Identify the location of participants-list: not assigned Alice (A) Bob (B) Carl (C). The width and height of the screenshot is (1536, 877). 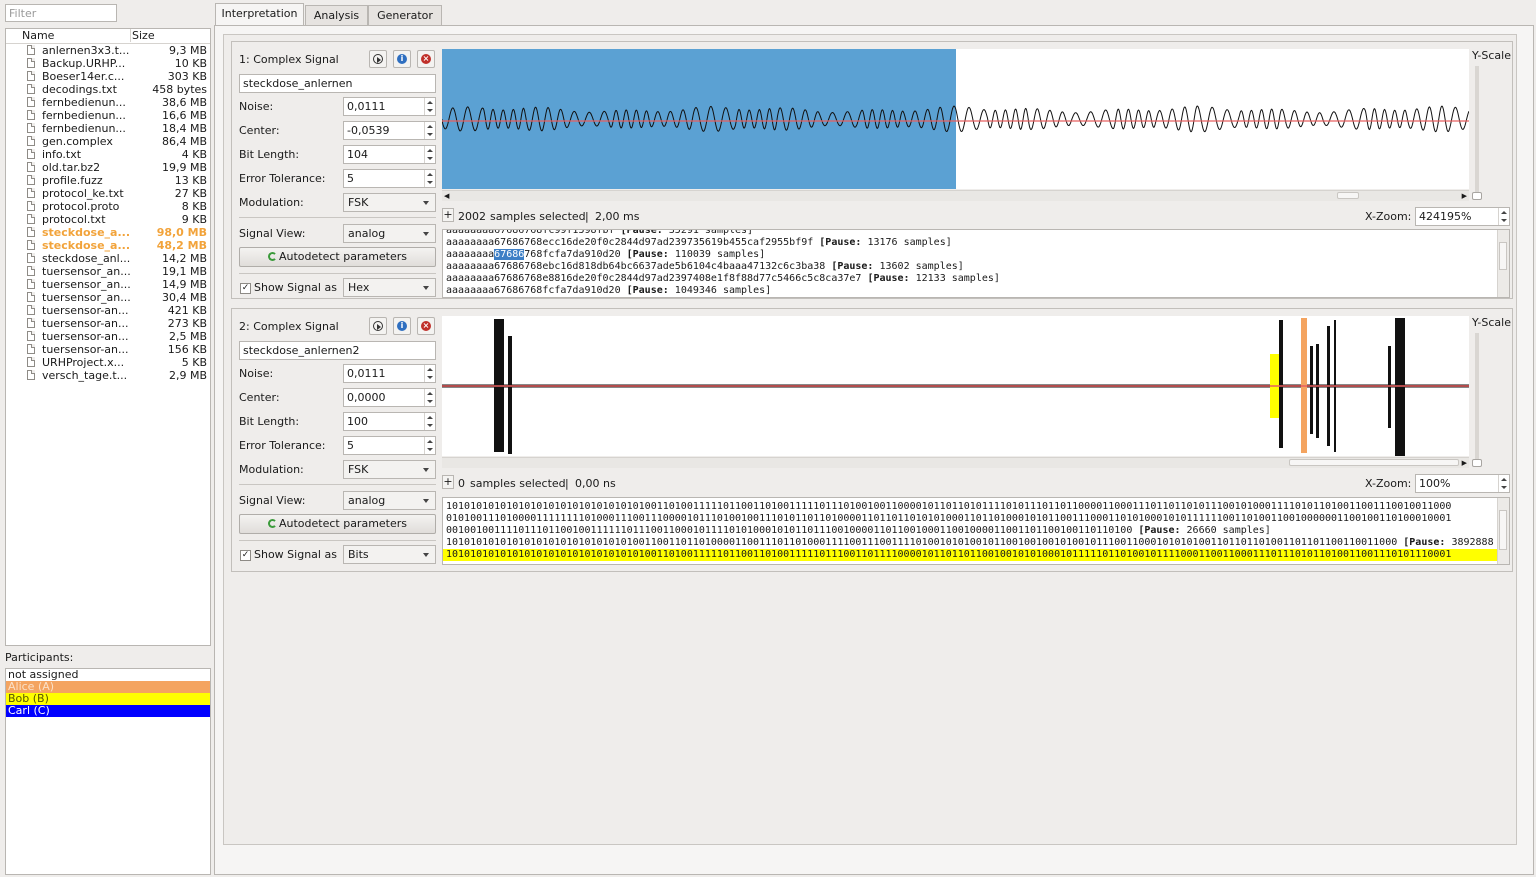
(108, 771).